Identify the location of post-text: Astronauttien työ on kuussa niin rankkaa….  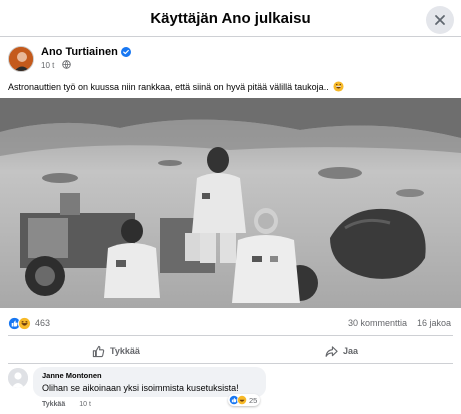
(176, 86).